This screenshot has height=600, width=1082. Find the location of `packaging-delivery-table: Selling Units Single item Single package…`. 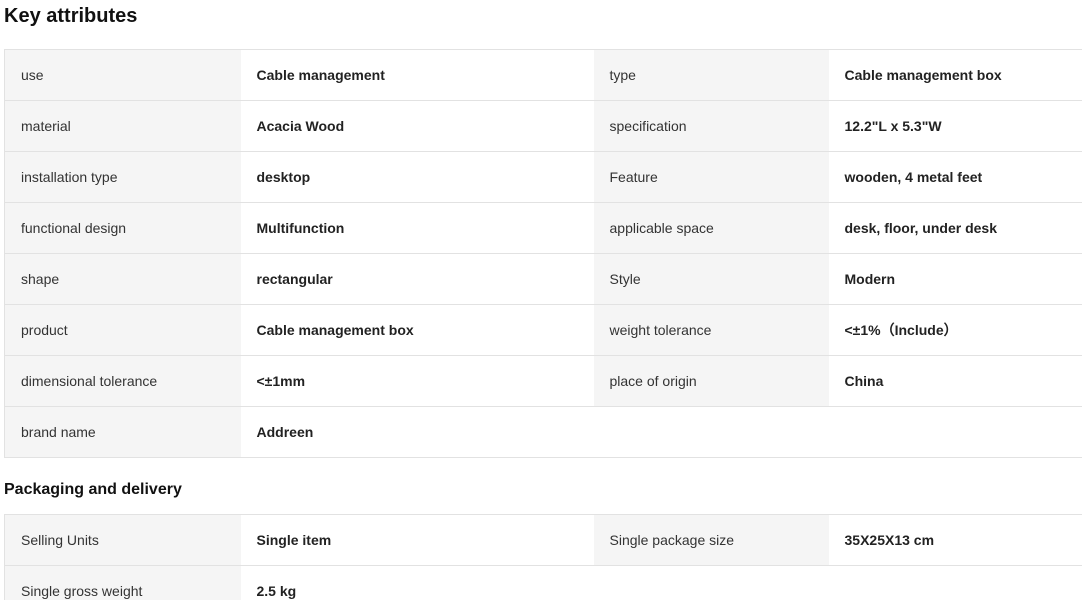

packaging-delivery-table: Selling Units Single item Single package… is located at coordinates (543, 557).